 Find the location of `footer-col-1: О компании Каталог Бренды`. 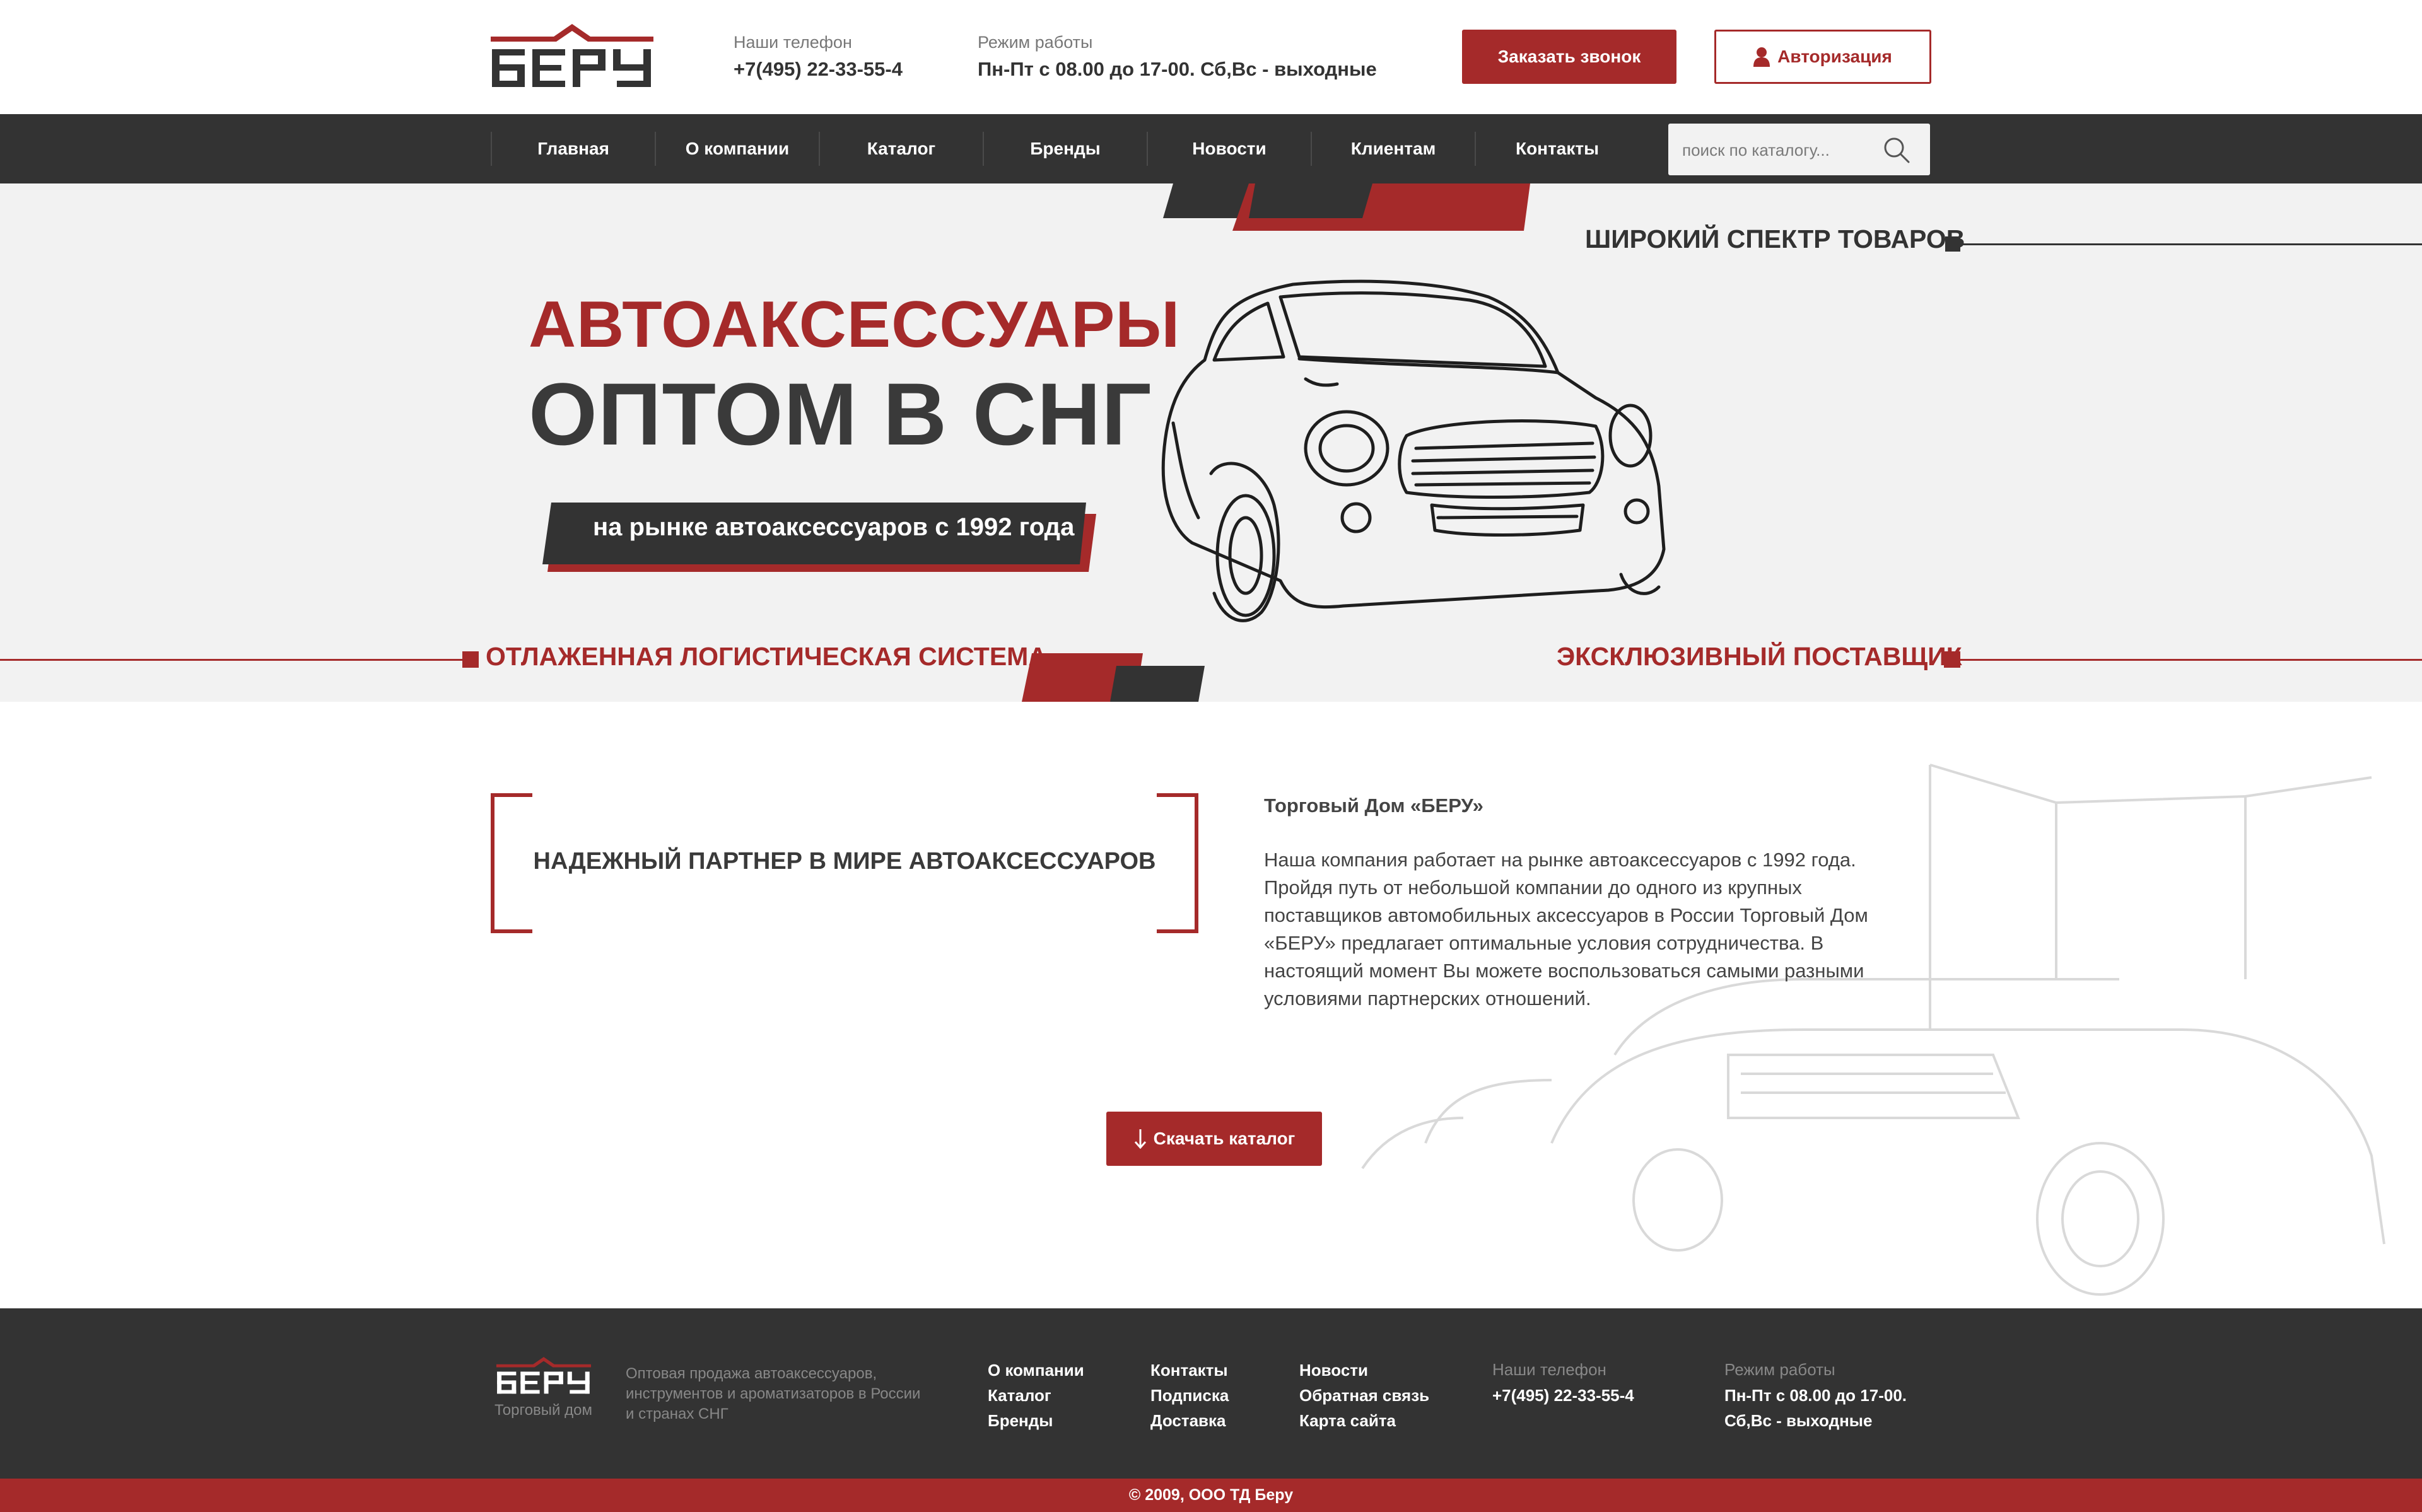

footer-col-1: О компании Каталог Бренды is located at coordinates (1036, 1396).